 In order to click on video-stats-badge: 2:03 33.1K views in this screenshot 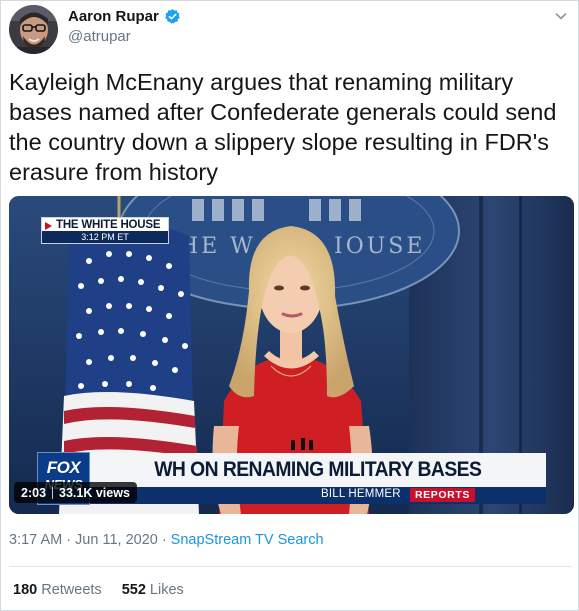, I will do `click(75, 492)`.